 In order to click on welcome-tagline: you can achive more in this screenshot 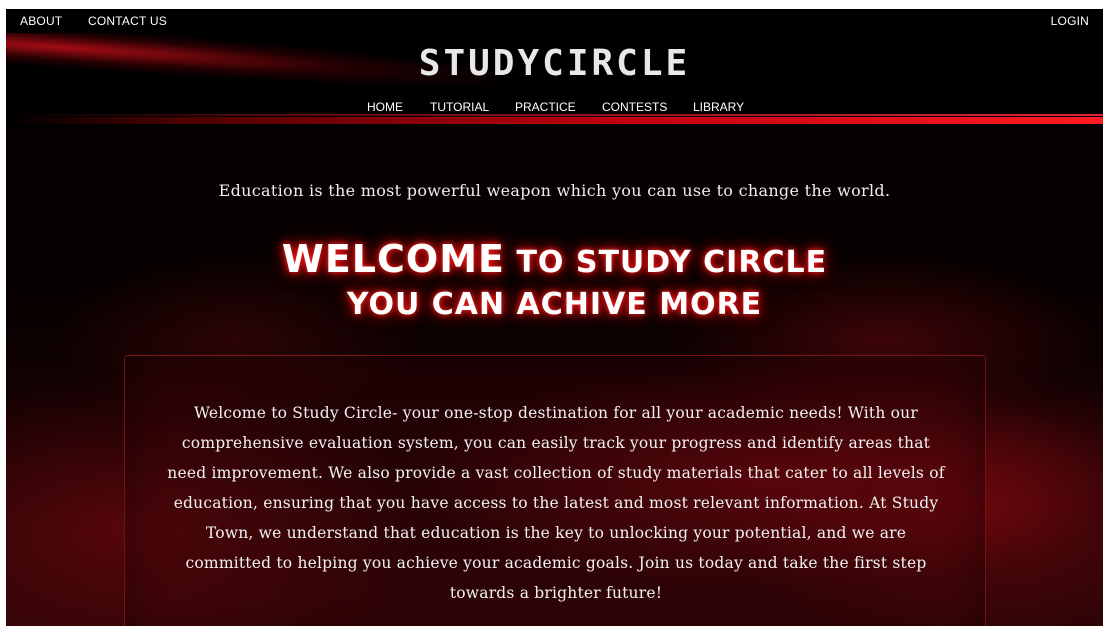, I will do `click(554, 304)`.